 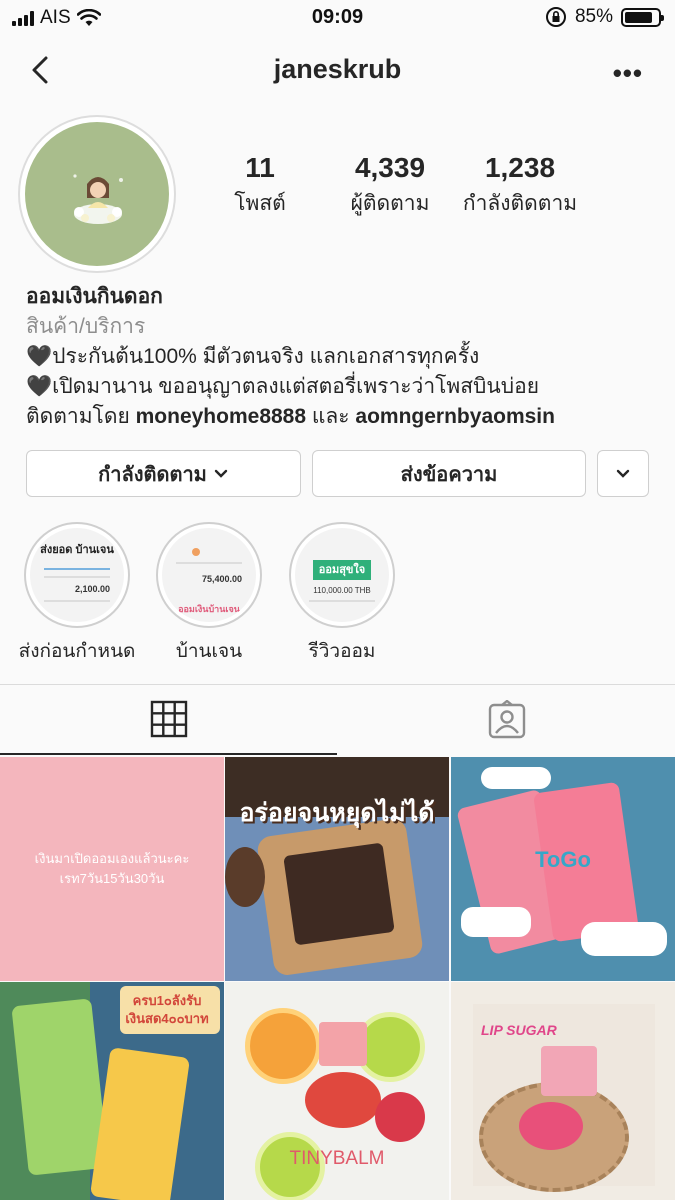 I want to click on stat-value: 4,339, so click(x=390, y=167).